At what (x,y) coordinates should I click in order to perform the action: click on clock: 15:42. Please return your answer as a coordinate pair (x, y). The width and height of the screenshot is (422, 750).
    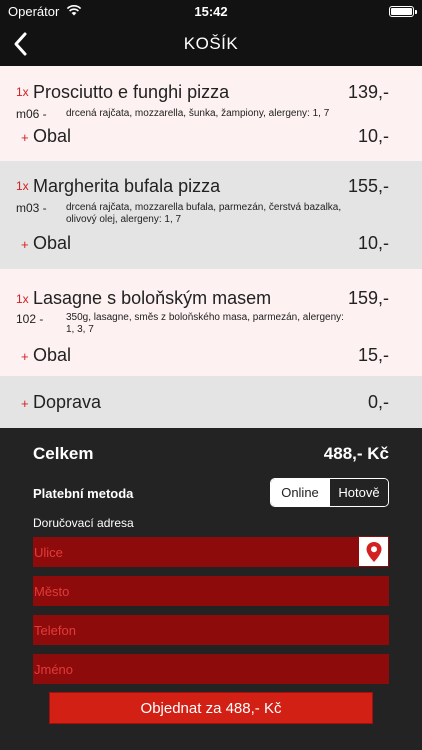
    Looking at the image, I should click on (211, 11).